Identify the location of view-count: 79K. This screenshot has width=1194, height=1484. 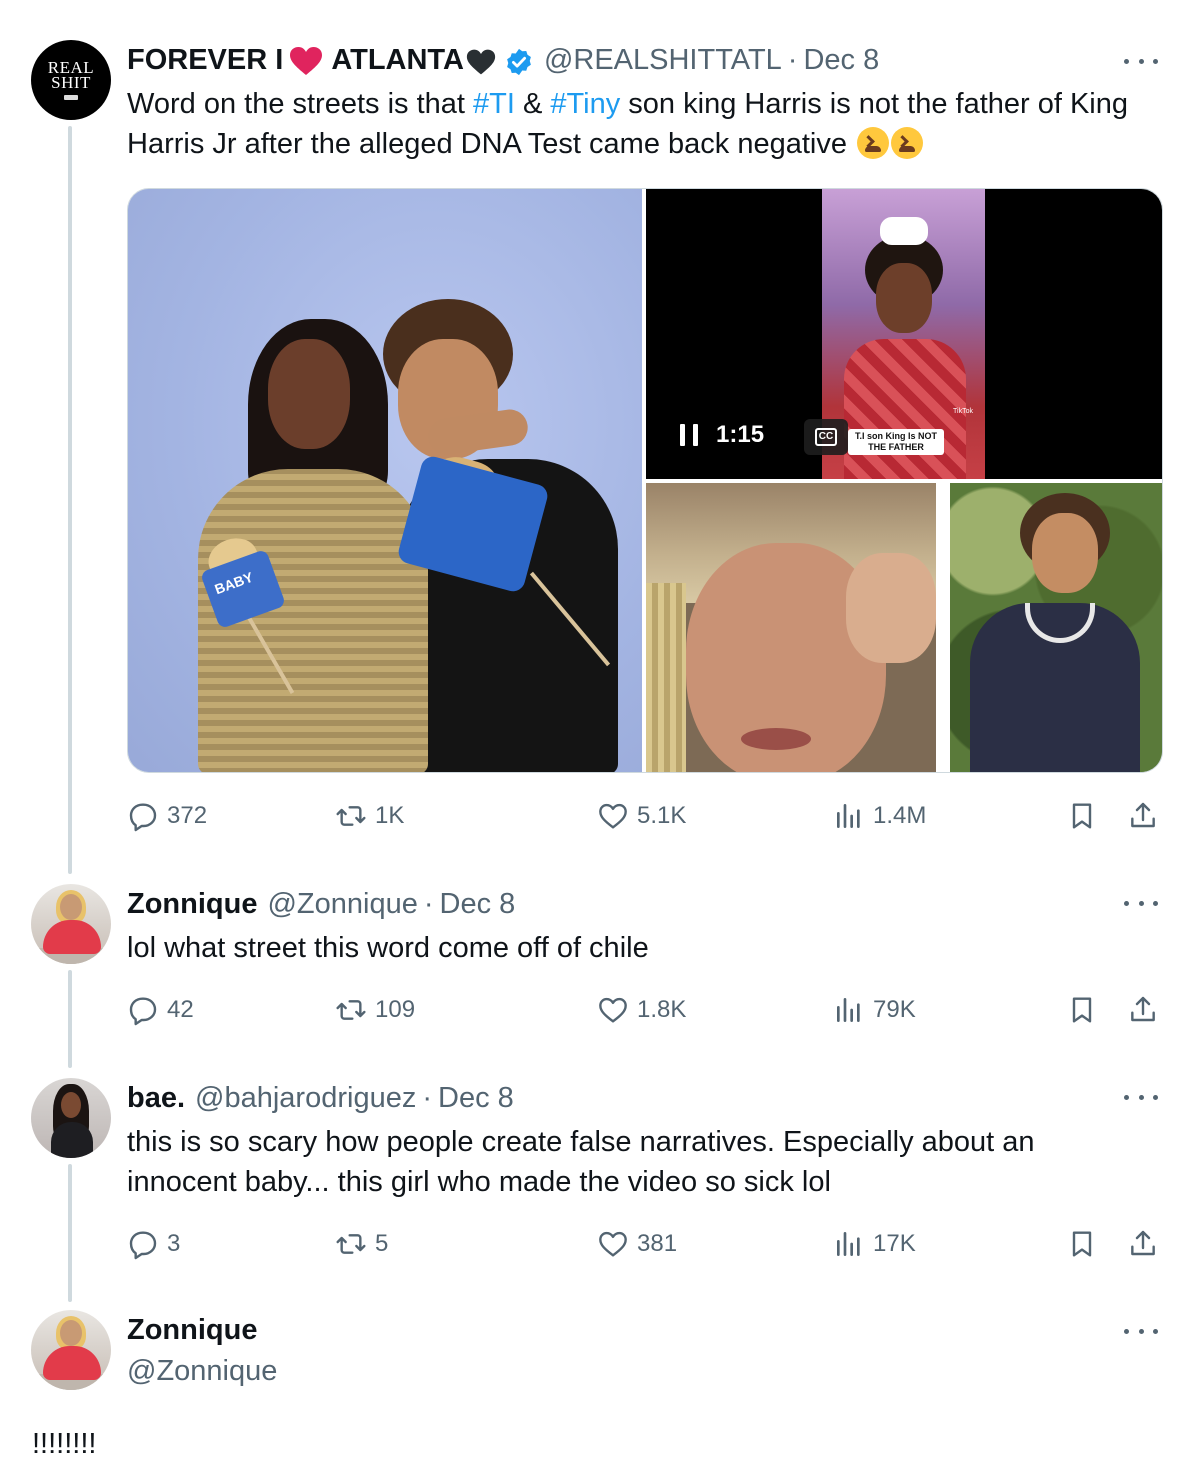
(894, 1009).